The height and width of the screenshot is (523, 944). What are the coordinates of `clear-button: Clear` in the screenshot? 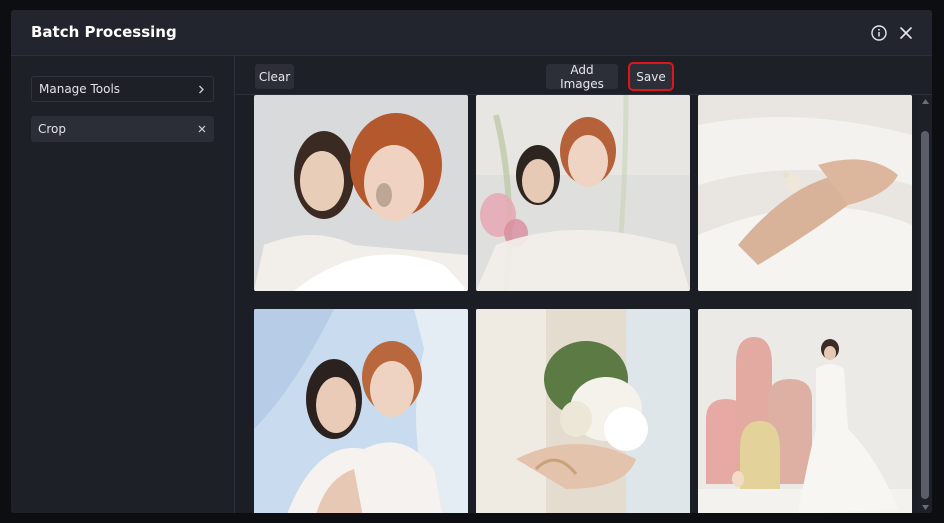 It's located at (274, 76).